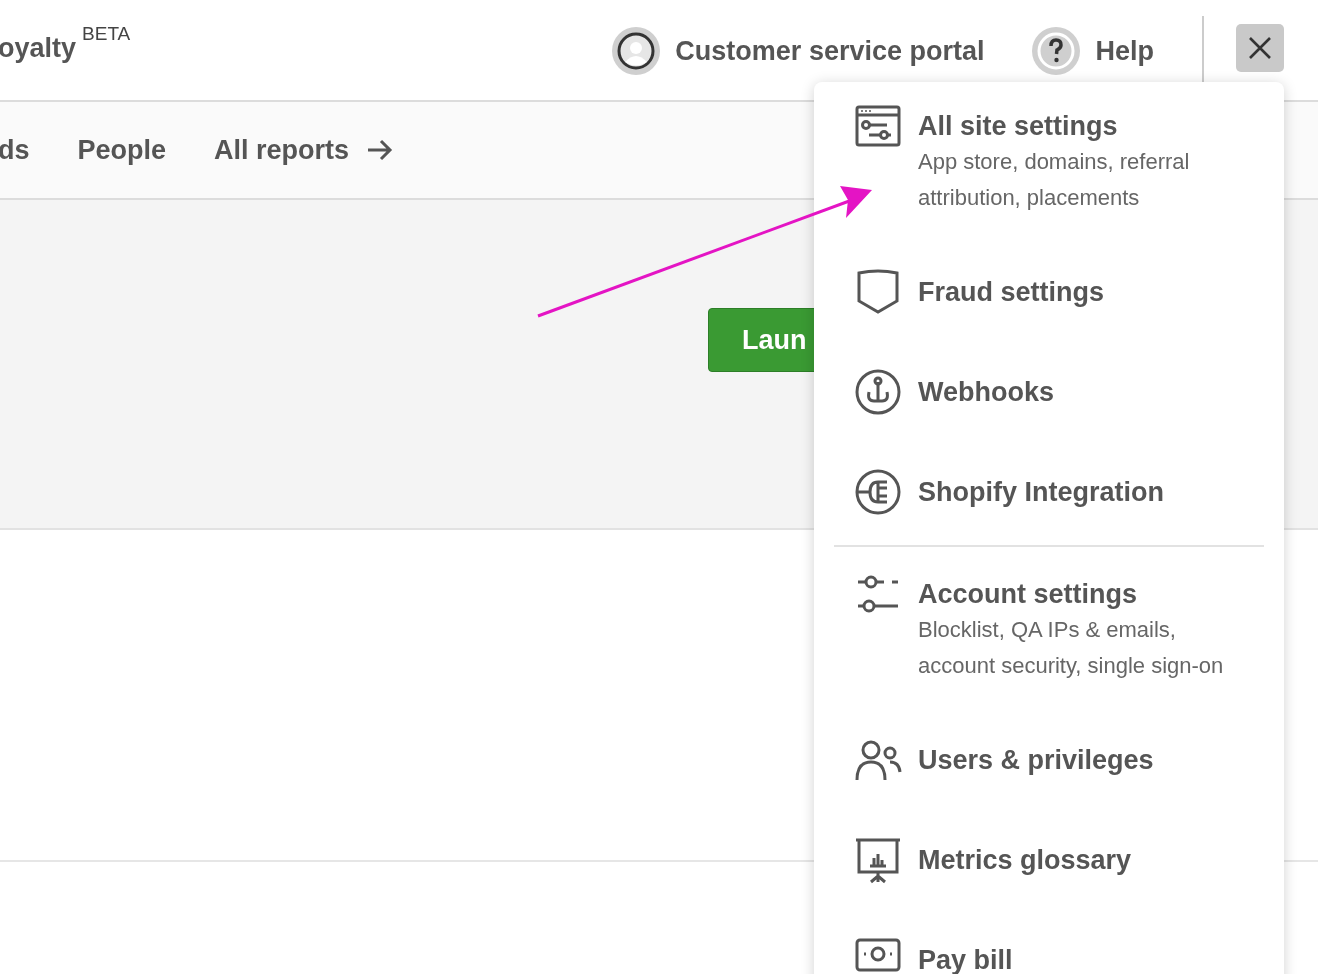 The image size is (1318, 974). I want to click on menu-item-title: Shopify Integration, so click(1041, 492).